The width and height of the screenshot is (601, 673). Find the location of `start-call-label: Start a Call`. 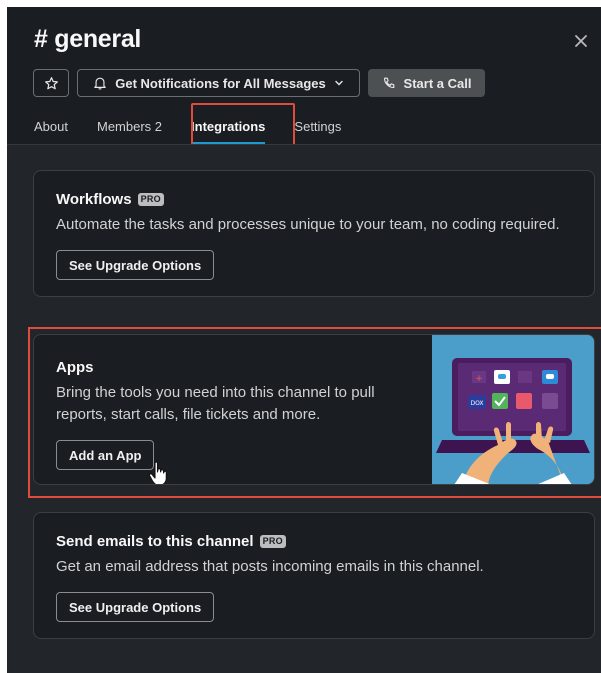

start-call-label: Start a Call is located at coordinates (437, 83).